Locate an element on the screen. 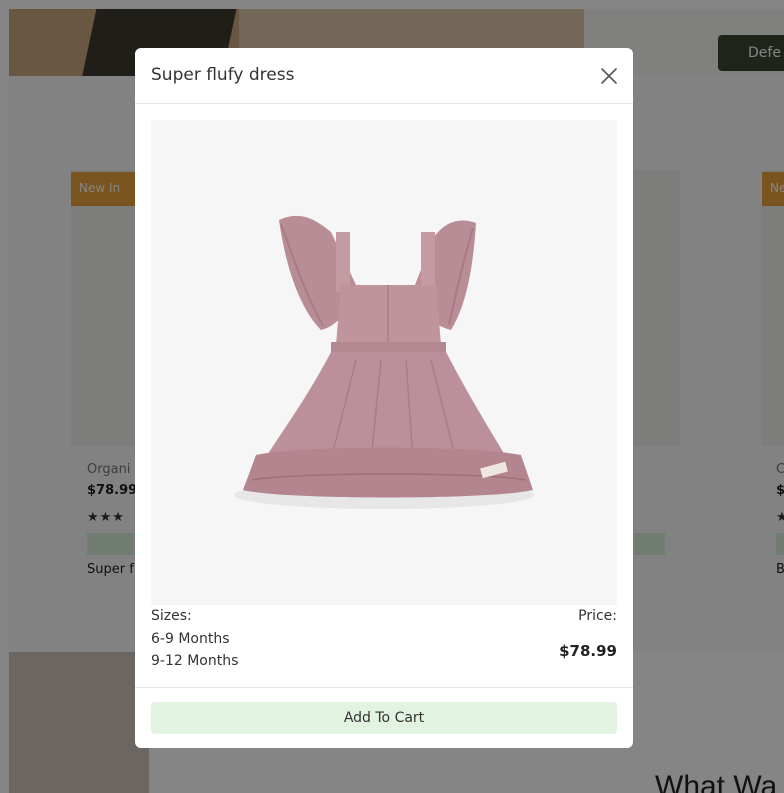 This screenshot has width=784, height=793. price-label: Price: is located at coordinates (597, 616).